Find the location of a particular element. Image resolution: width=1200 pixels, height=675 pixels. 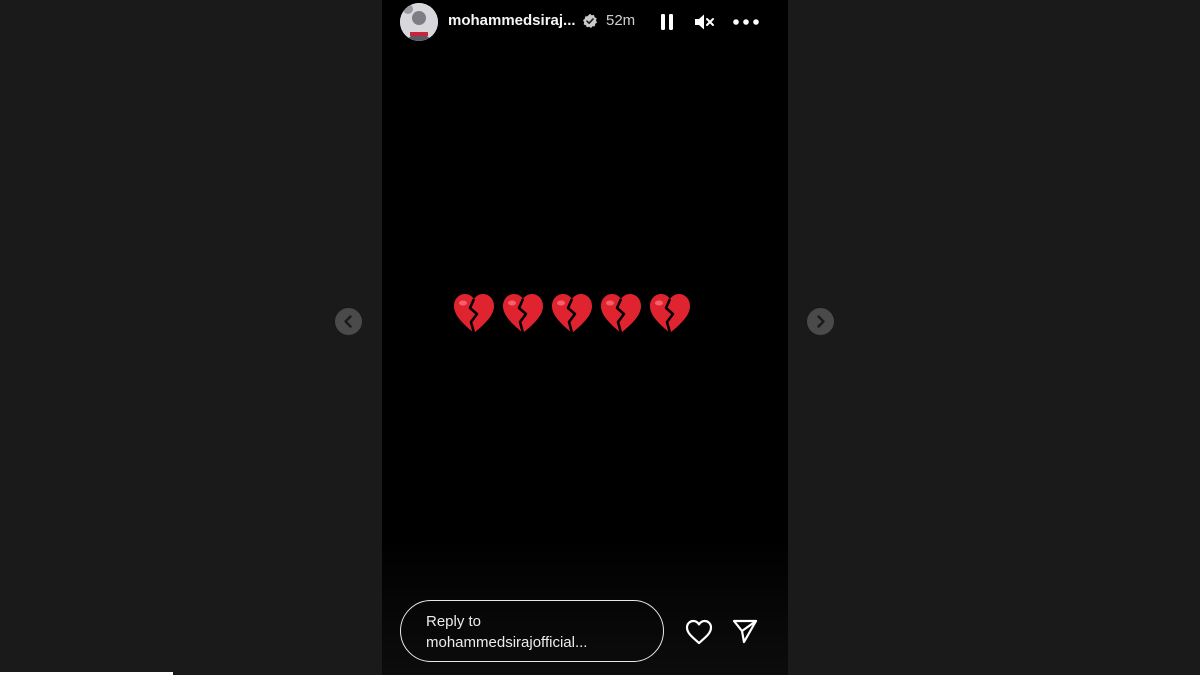

next-story-button is located at coordinates (820, 321).